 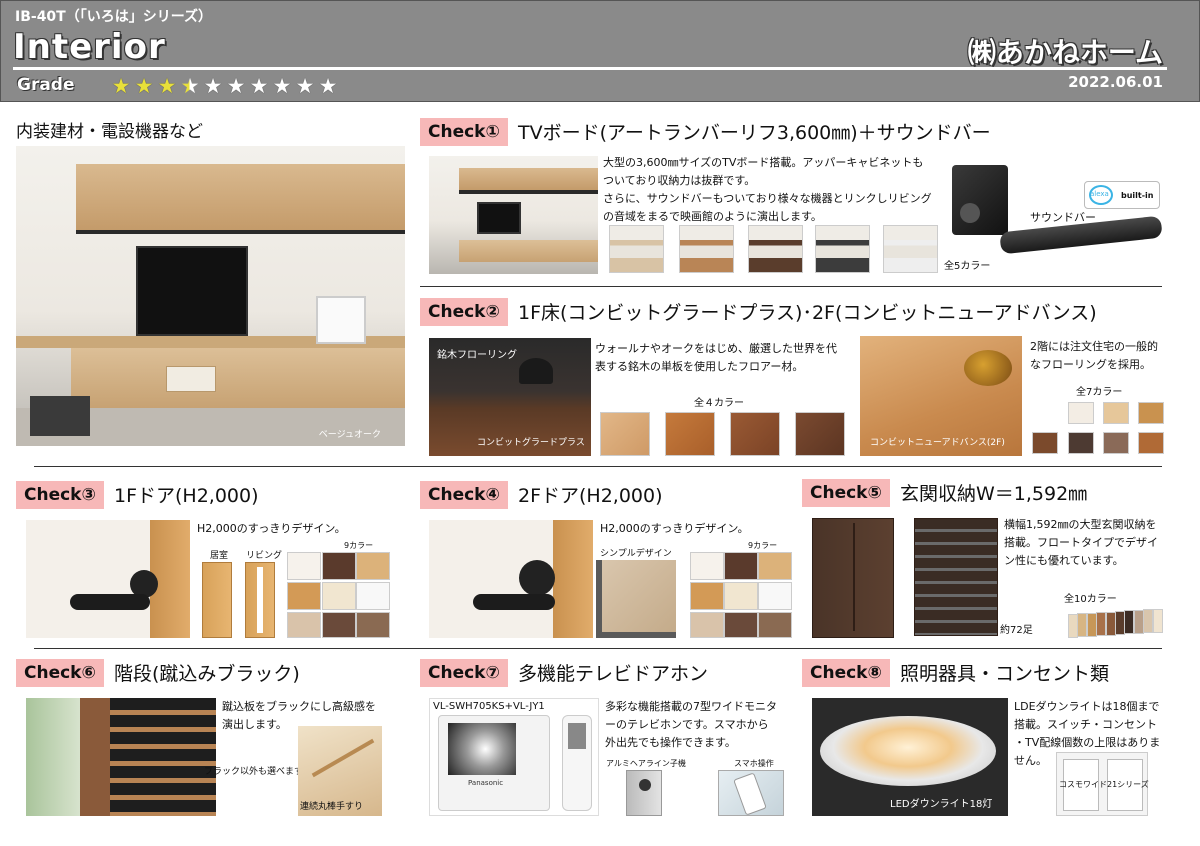 I want to click on downlight-photo: LEDダウンライト18灯, so click(x=910, y=757).